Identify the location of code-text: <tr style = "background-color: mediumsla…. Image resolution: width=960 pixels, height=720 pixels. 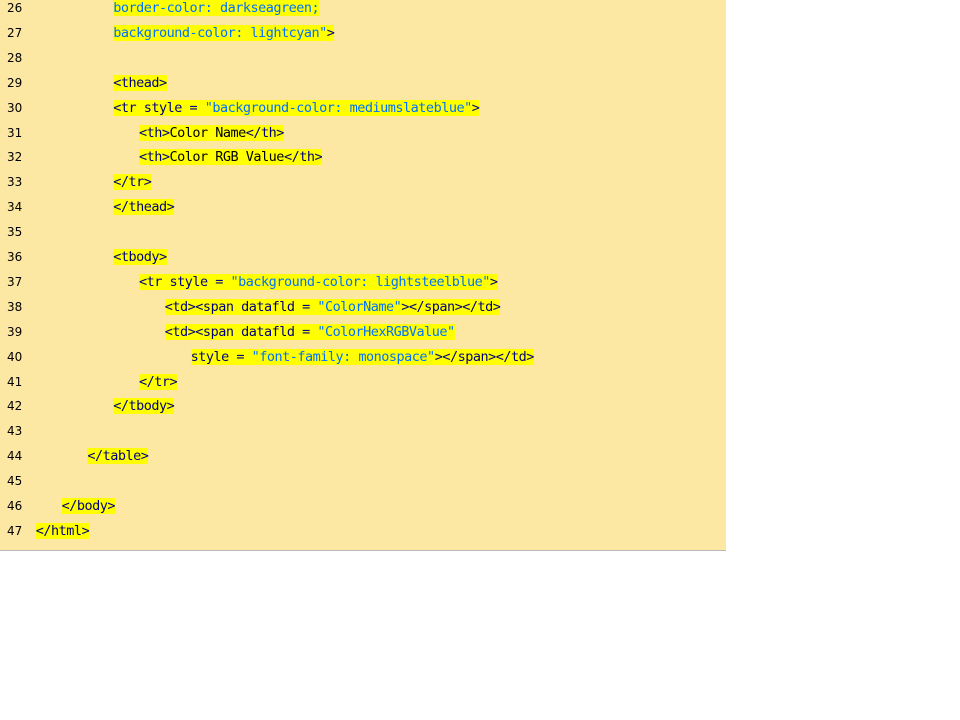
(296, 108).